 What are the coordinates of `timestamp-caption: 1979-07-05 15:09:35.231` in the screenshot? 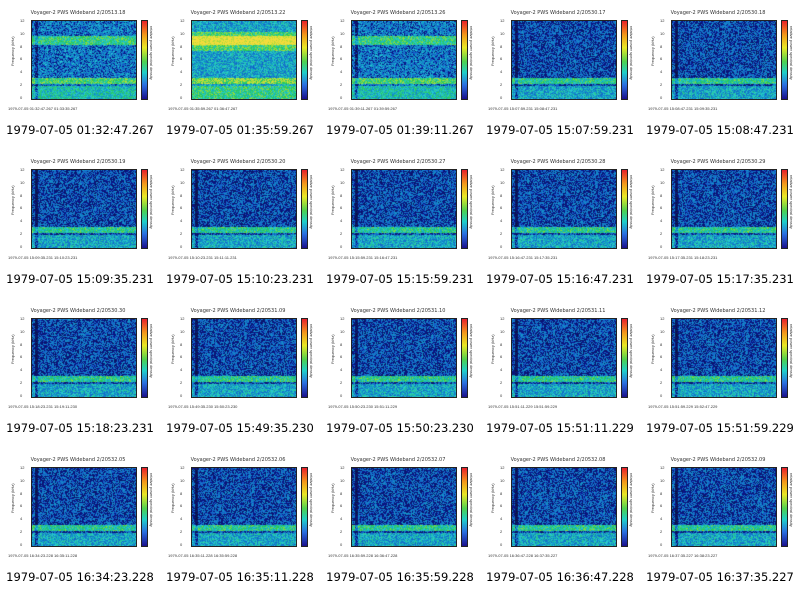 It's located at (80, 279).